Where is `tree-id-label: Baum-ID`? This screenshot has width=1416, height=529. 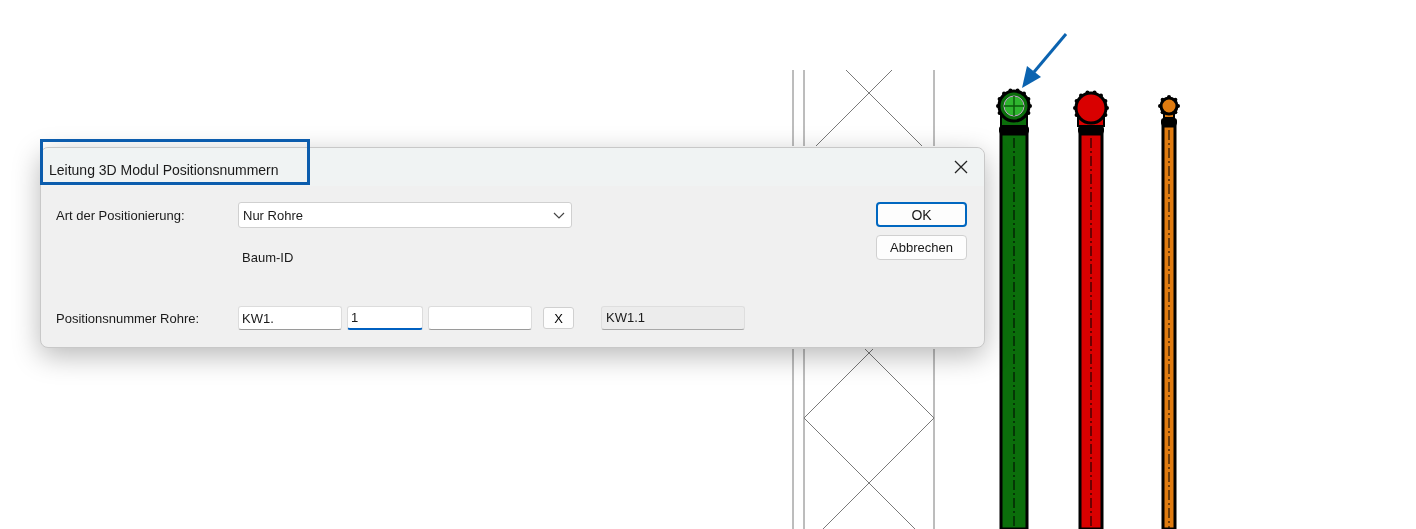 tree-id-label: Baum-ID is located at coordinates (268, 257).